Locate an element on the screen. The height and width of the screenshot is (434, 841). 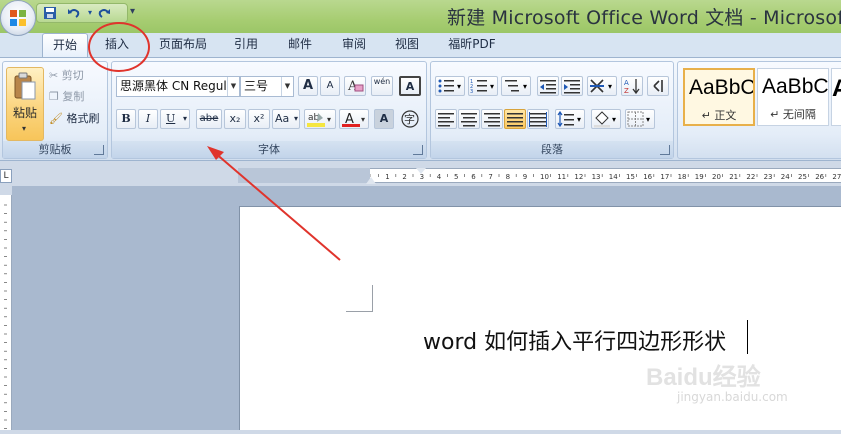
style-heading-1: A is located at coordinates (836, 97).